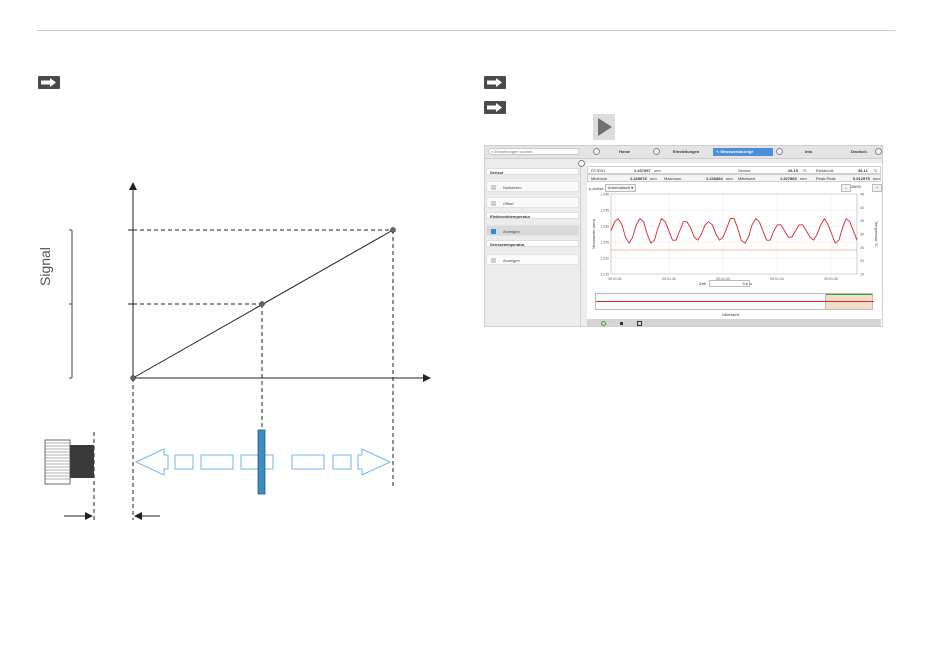 This screenshot has width=950, height=665. What do you see at coordinates (673, 178) in the screenshot?
I see `max-label: Maximum` at bounding box center [673, 178].